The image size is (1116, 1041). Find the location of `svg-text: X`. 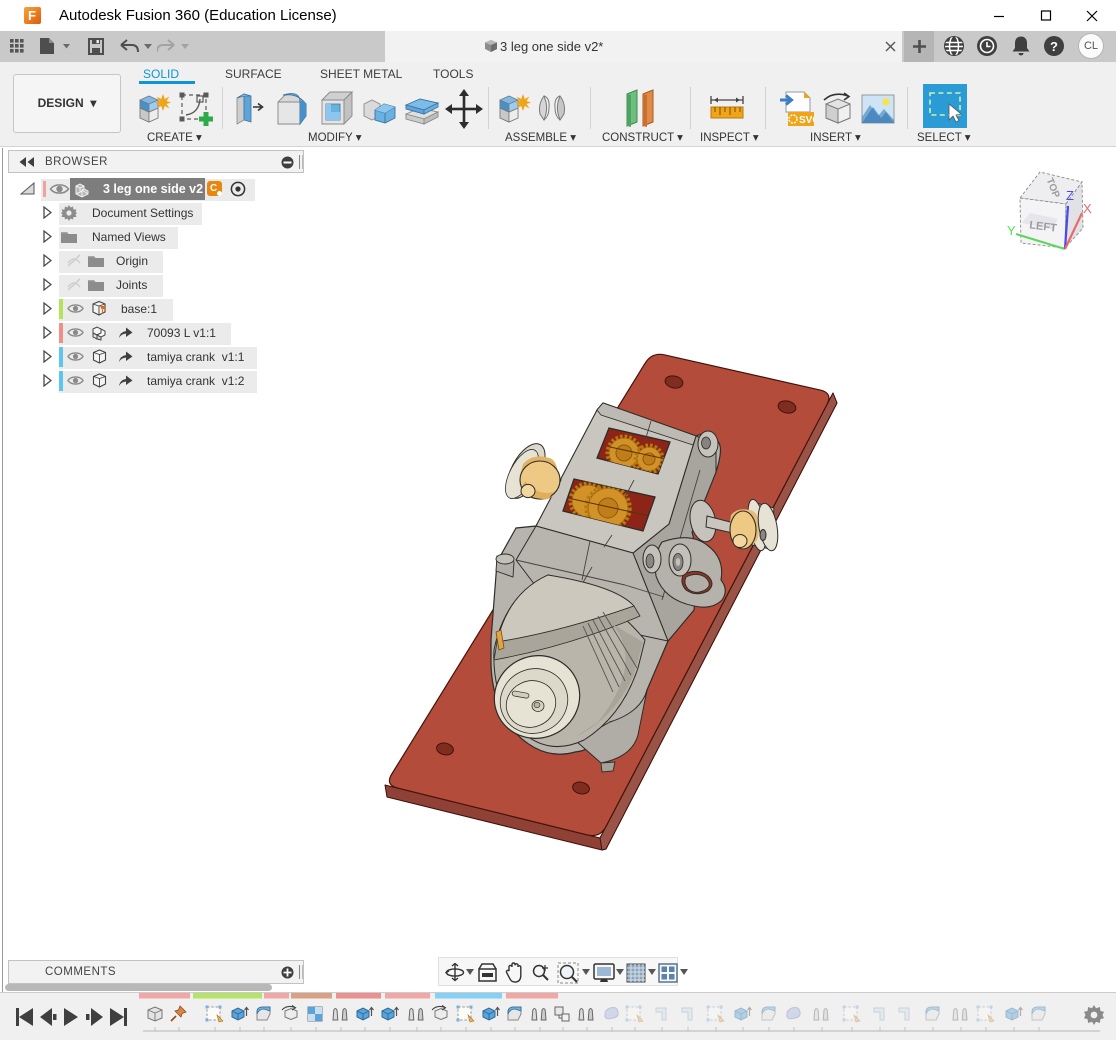

svg-text: X is located at coordinates (1087, 208).